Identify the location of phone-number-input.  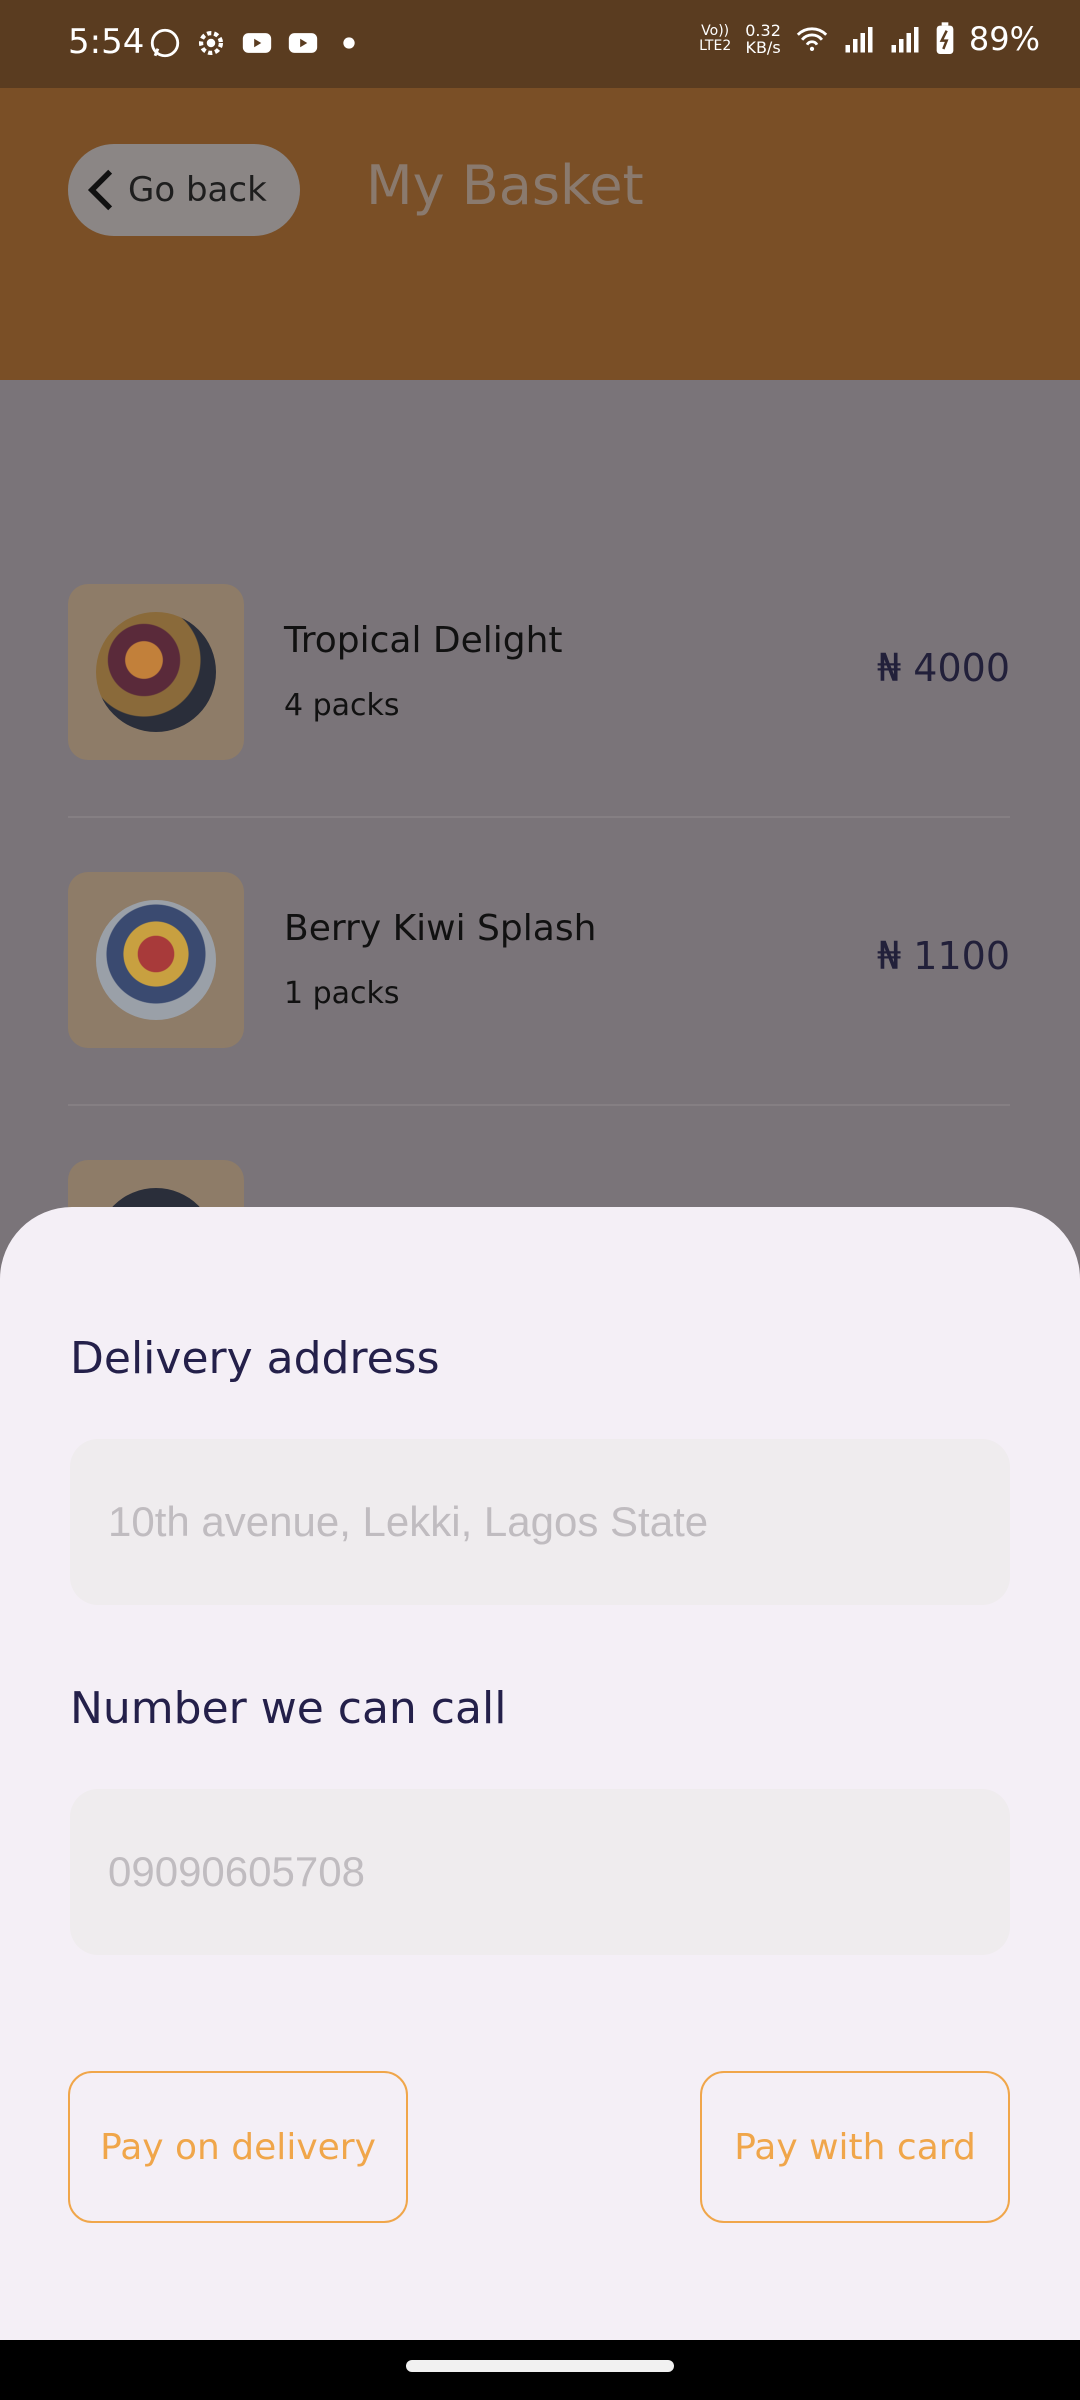
(540, 1872).